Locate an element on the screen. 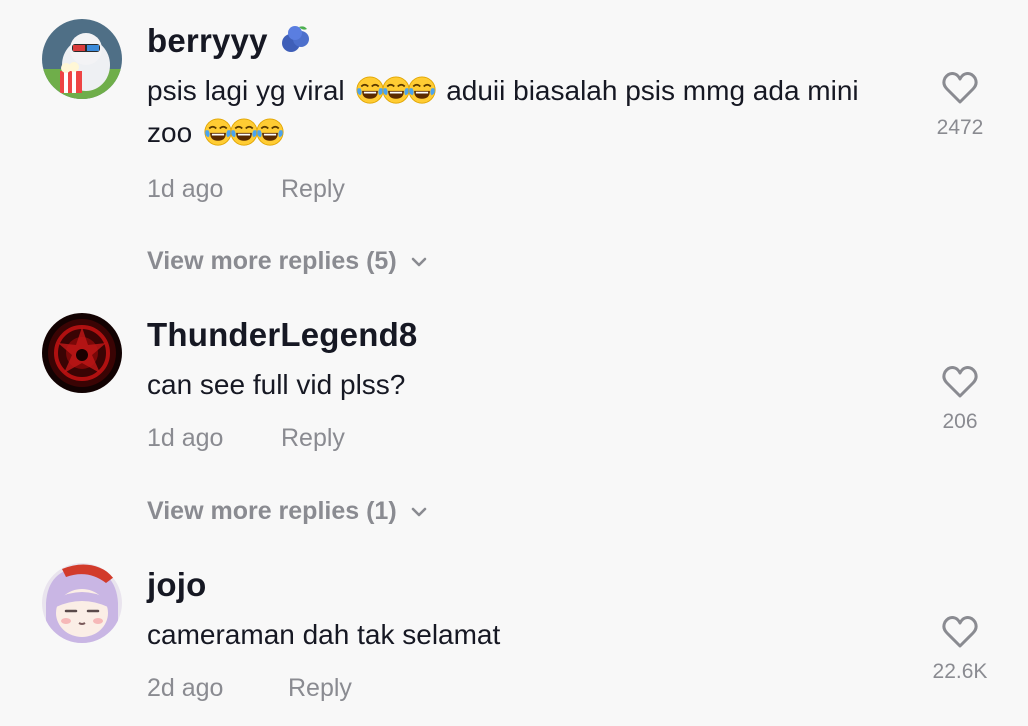 Image resolution: width=1028 pixels, height=726 pixels. like-count: 22.6K is located at coordinates (960, 671).